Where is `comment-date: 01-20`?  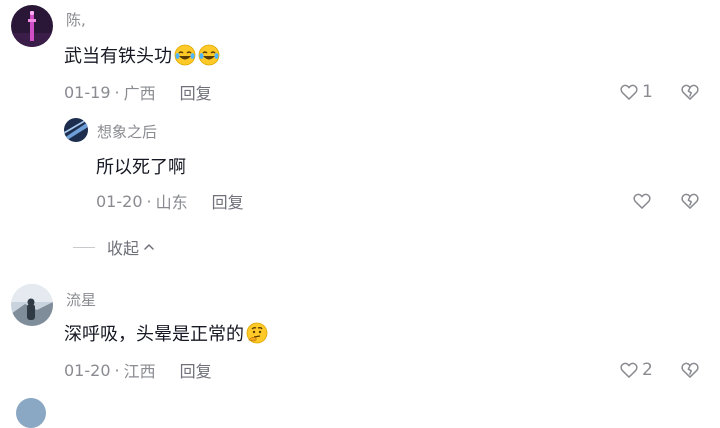 comment-date: 01-20 is located at coordinates (87, 370).